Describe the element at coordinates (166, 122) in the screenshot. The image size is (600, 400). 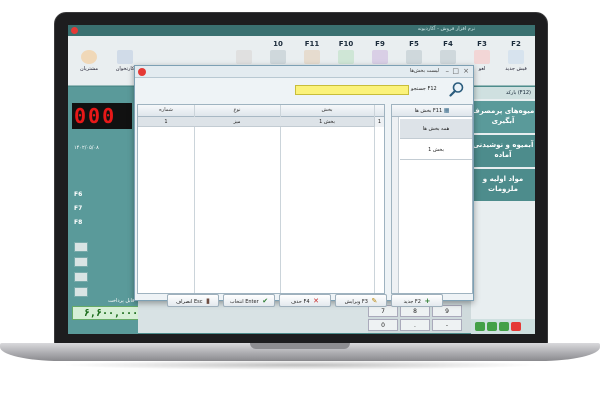
I see `cell-number: 1` at that location.